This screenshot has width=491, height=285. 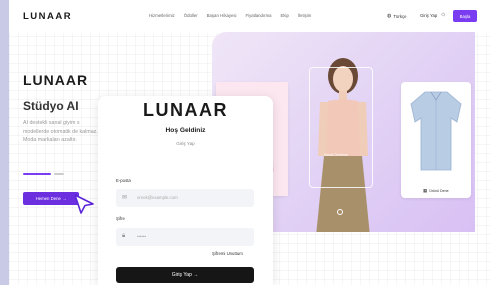 I want to click on mail-icon: ✉, so click(x=125, y=198).